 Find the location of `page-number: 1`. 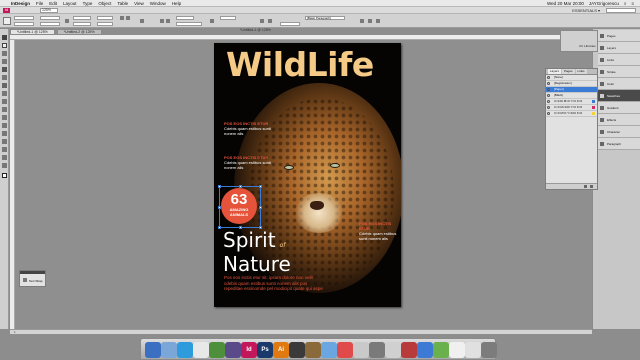

page-number: 1 is located at coordinates (15, 332).